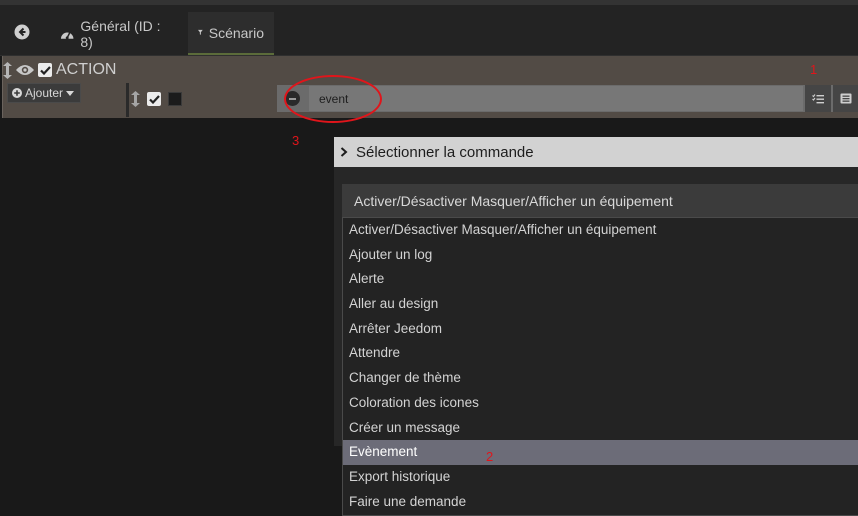  I want to click on list-item: Aller au design, so click(600, 304).